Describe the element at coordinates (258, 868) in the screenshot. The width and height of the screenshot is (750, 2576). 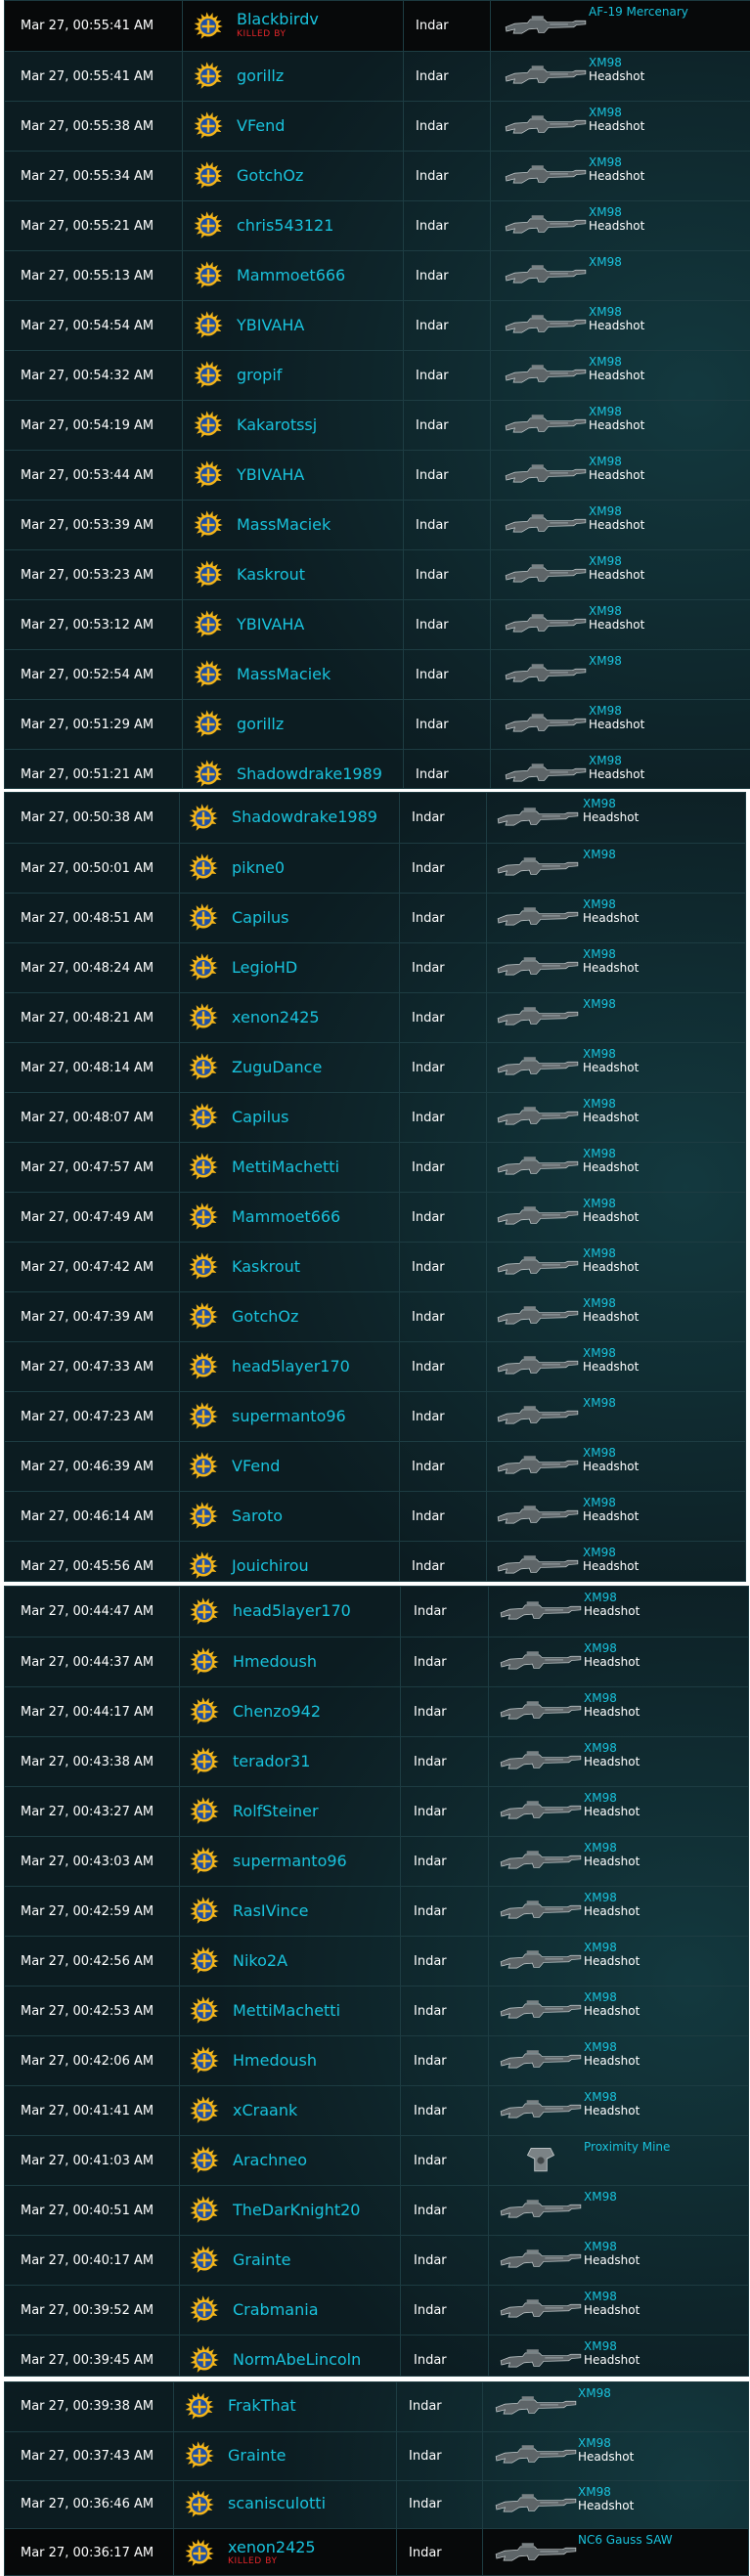
I see `player-name-link: pikne0` at that location.